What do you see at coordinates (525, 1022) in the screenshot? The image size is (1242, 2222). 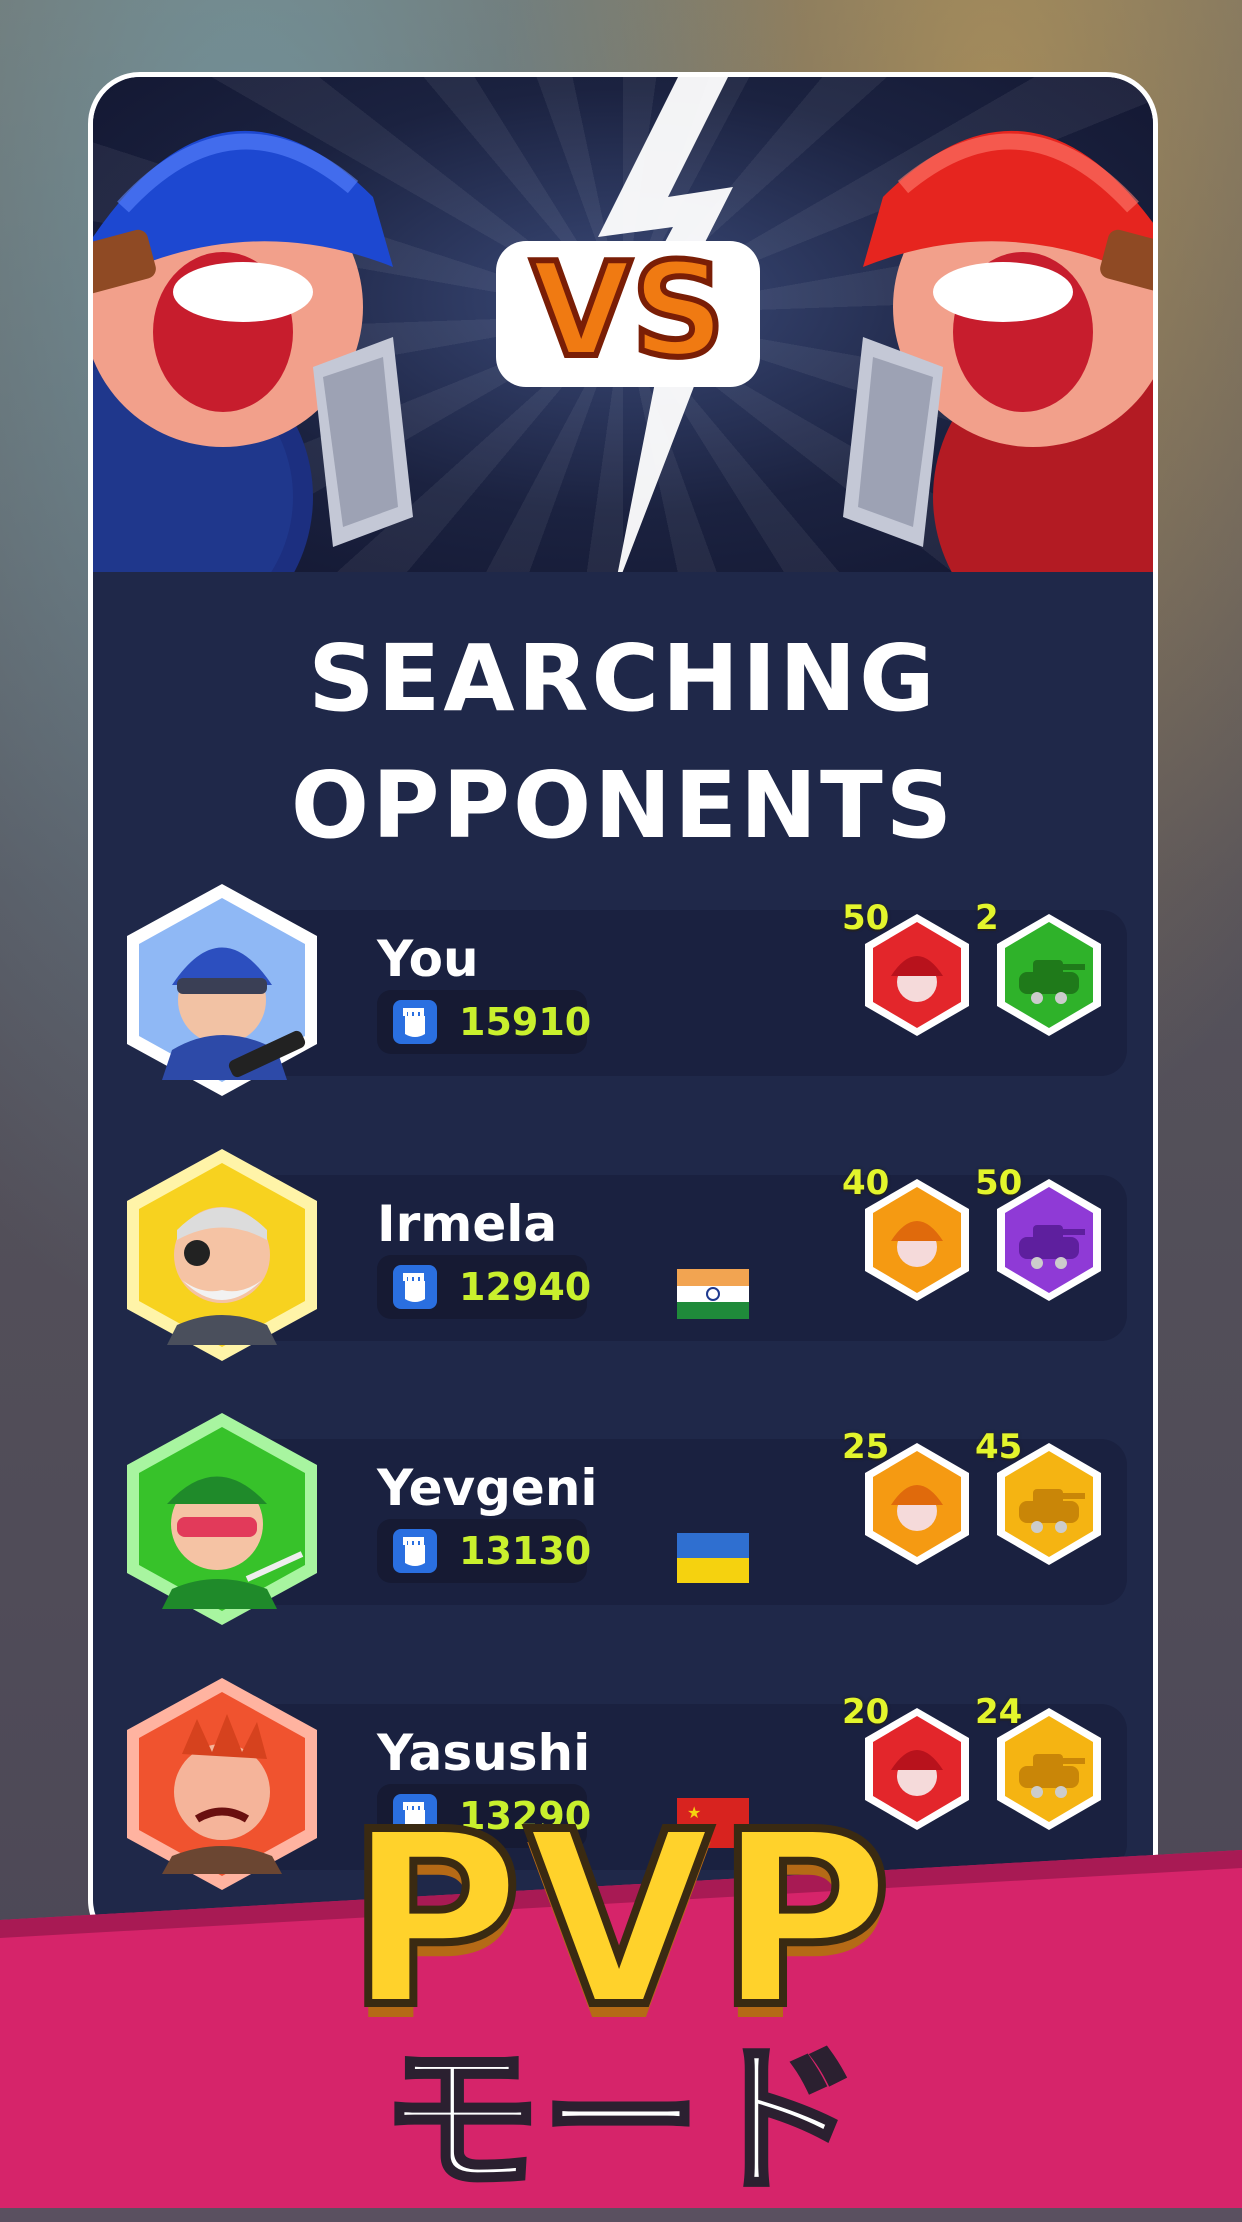 I see `score-value: 15910` at bounding box center [525, 1022].